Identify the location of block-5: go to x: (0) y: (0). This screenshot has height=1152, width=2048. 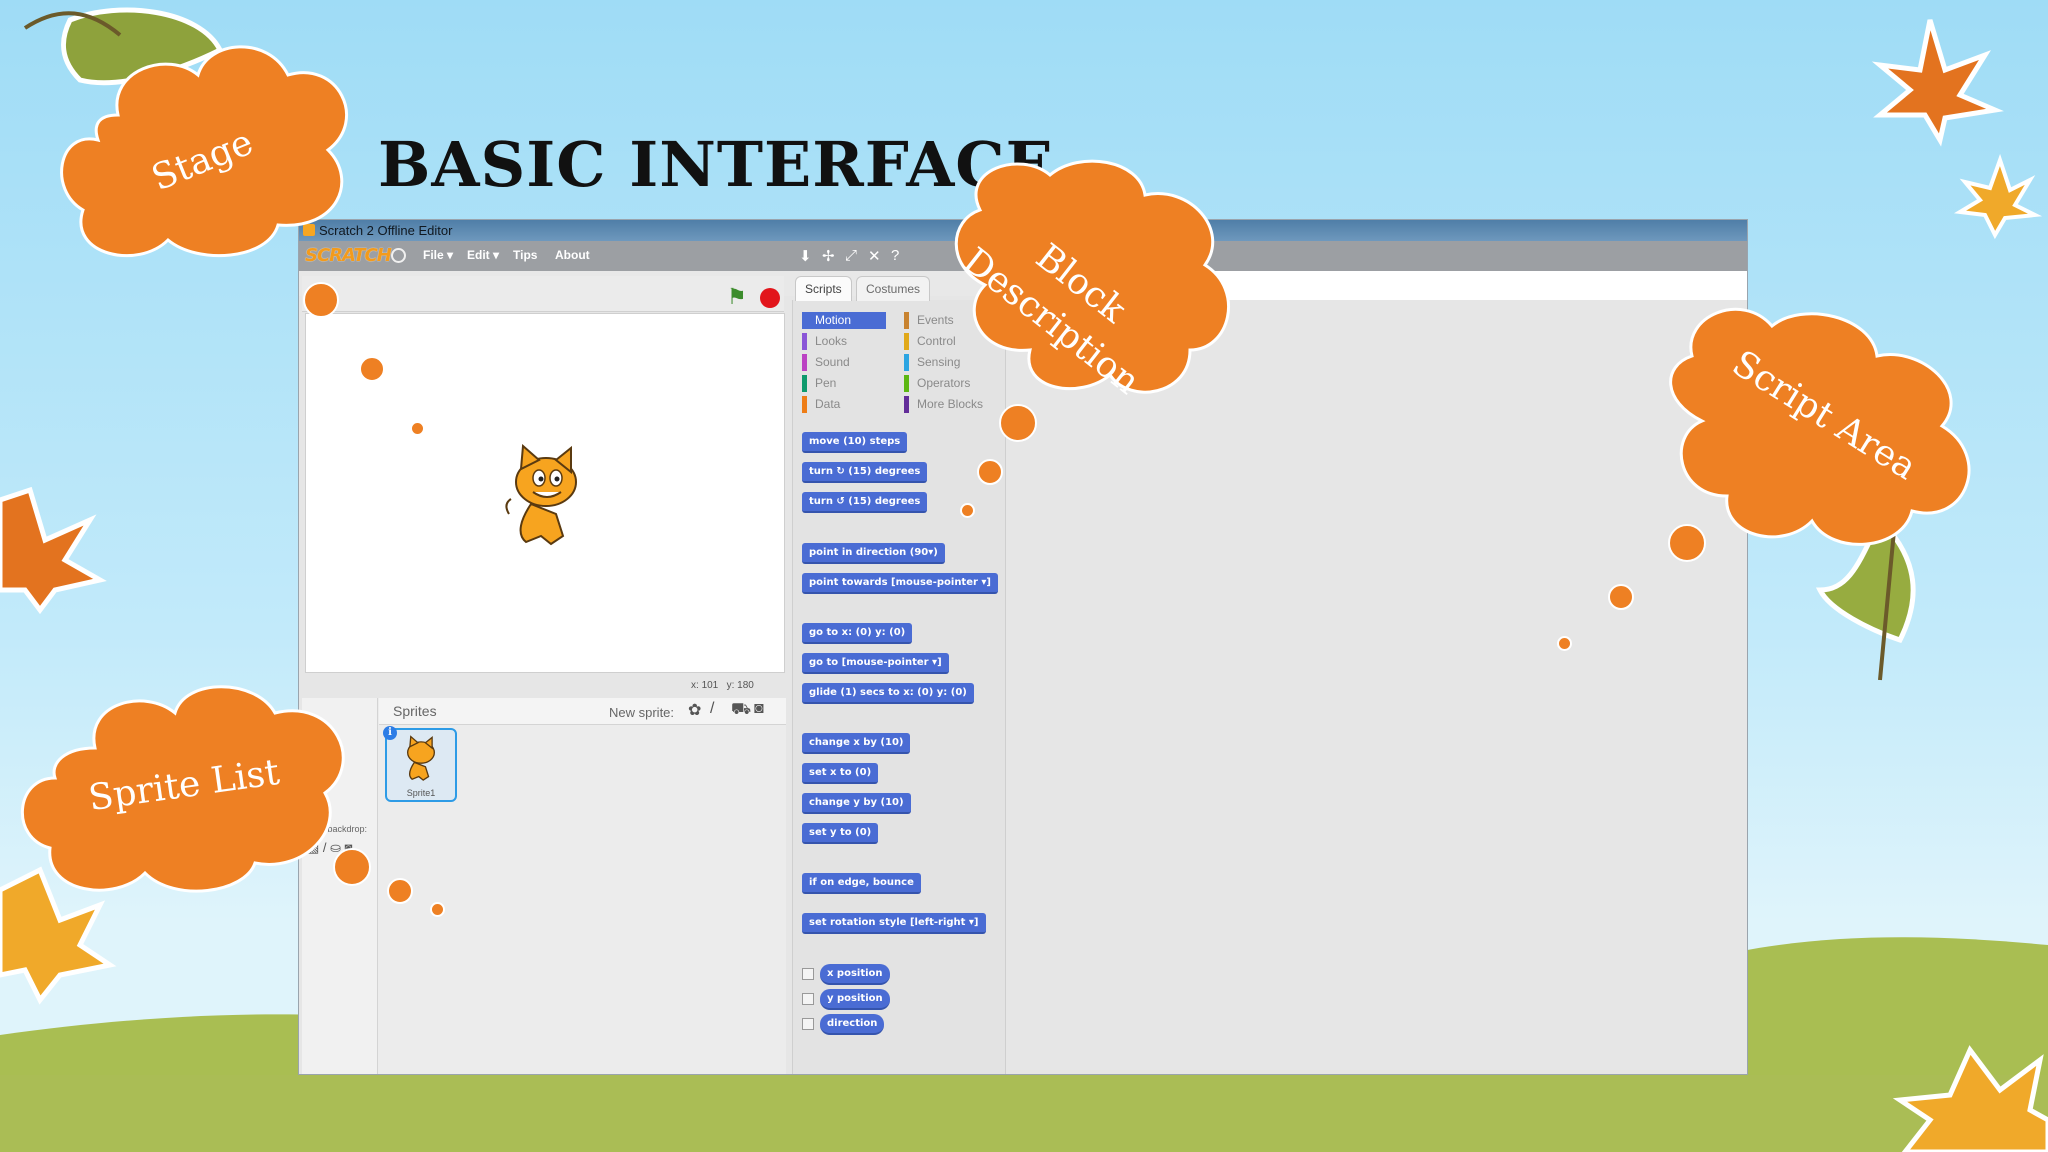
(857, 633).